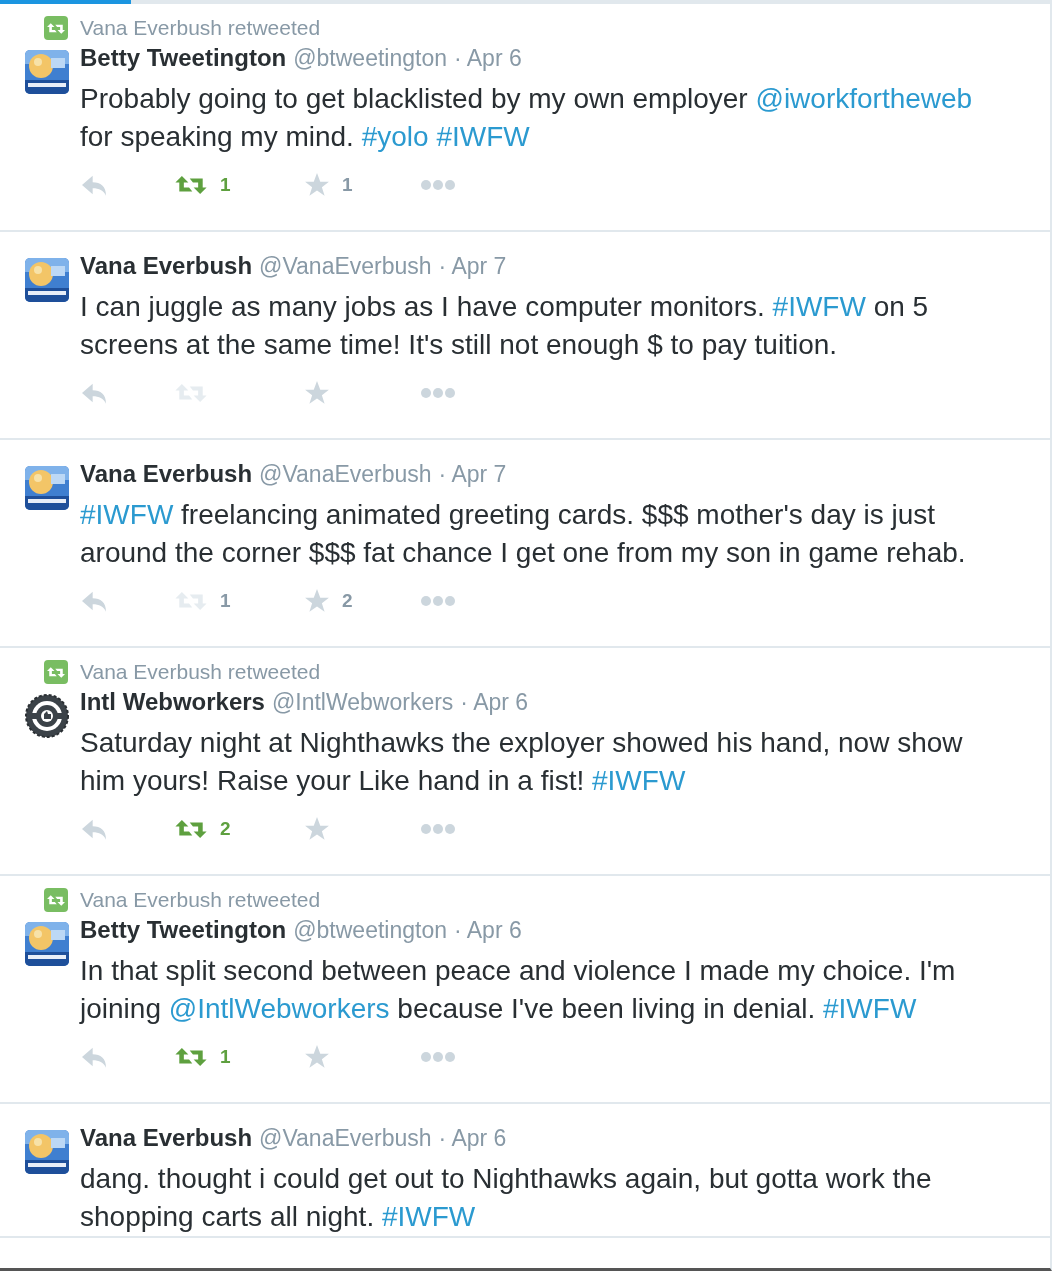 The width and height of the screenshot is (1057, 1271). I want to click on hashtag-link: @iworkfortheweb, so click(864, 98).